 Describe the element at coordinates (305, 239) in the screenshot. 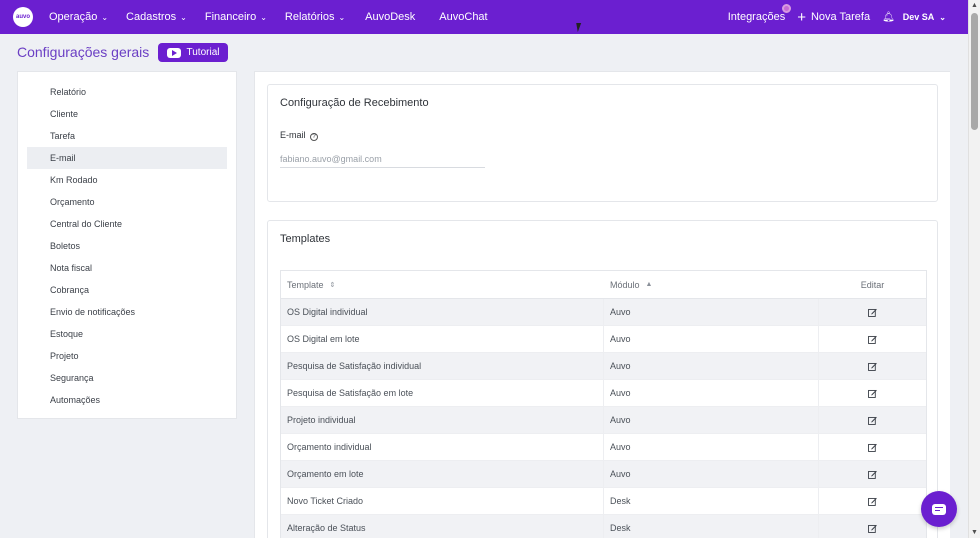

I see `templates-title: Templates` at that location.